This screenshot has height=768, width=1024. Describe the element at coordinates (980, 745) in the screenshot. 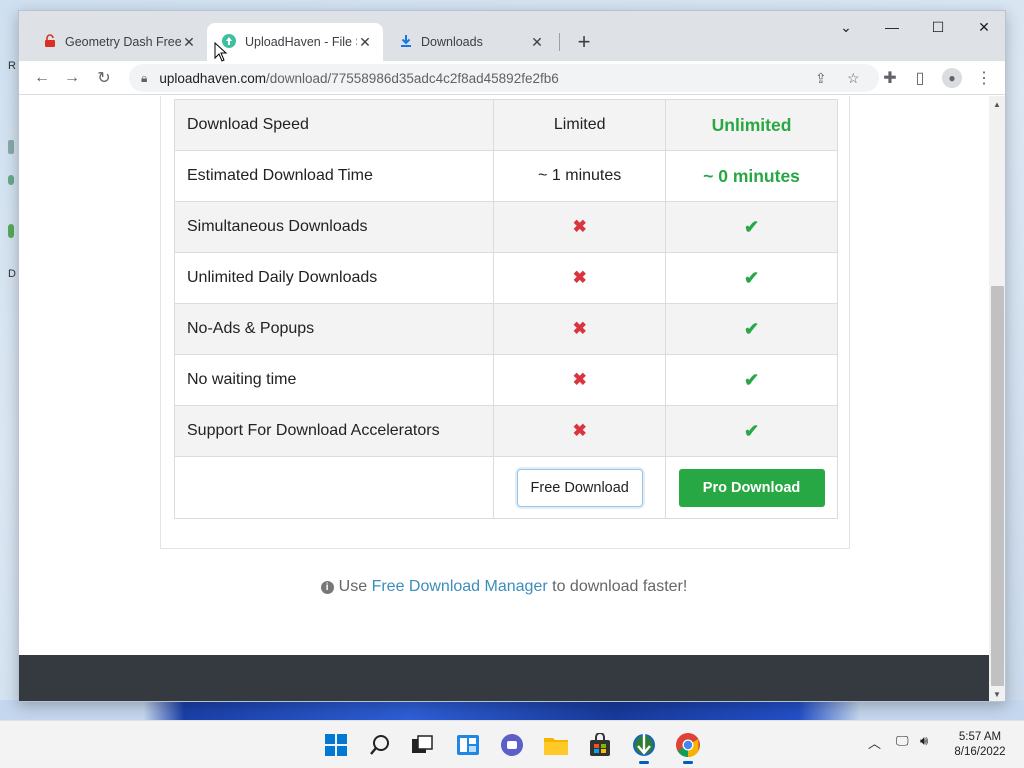

I see `clock: 5:57 AM 8/16/2022` at that location.